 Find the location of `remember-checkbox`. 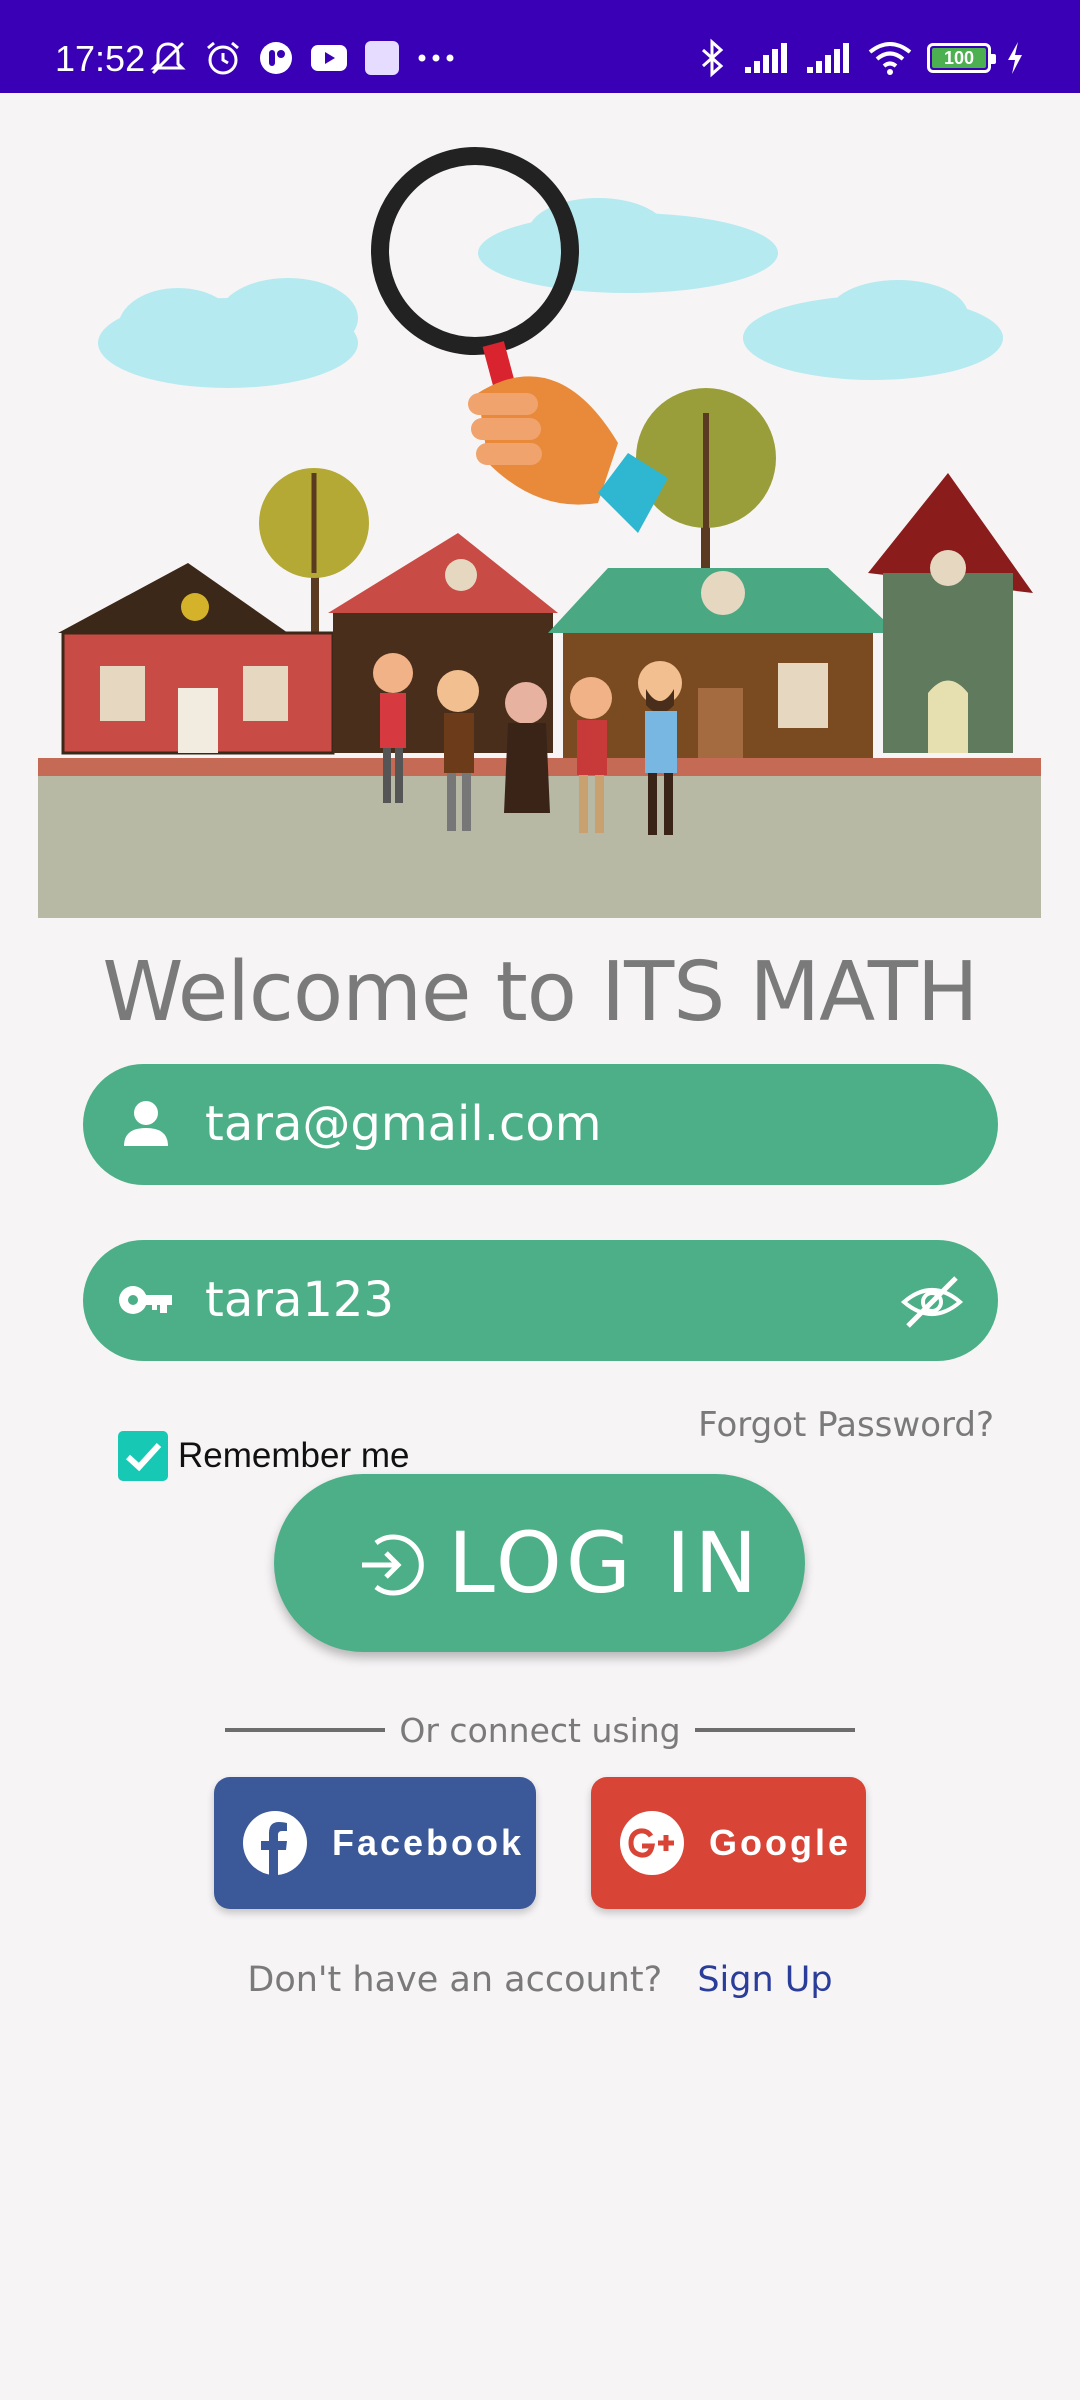

remember-checkbox is located at coordinates (143, 1456).